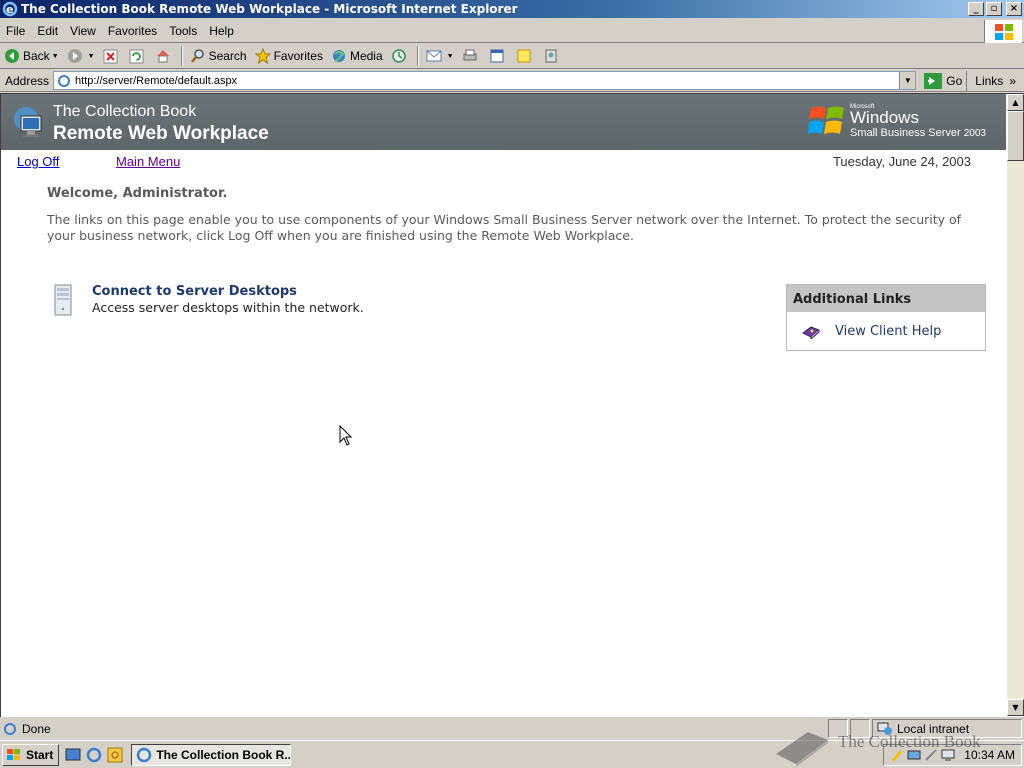  Describe the element at coordinates (450, 56) in the screenshot. I see `mail-dropdown-icon: ▼` at that location.